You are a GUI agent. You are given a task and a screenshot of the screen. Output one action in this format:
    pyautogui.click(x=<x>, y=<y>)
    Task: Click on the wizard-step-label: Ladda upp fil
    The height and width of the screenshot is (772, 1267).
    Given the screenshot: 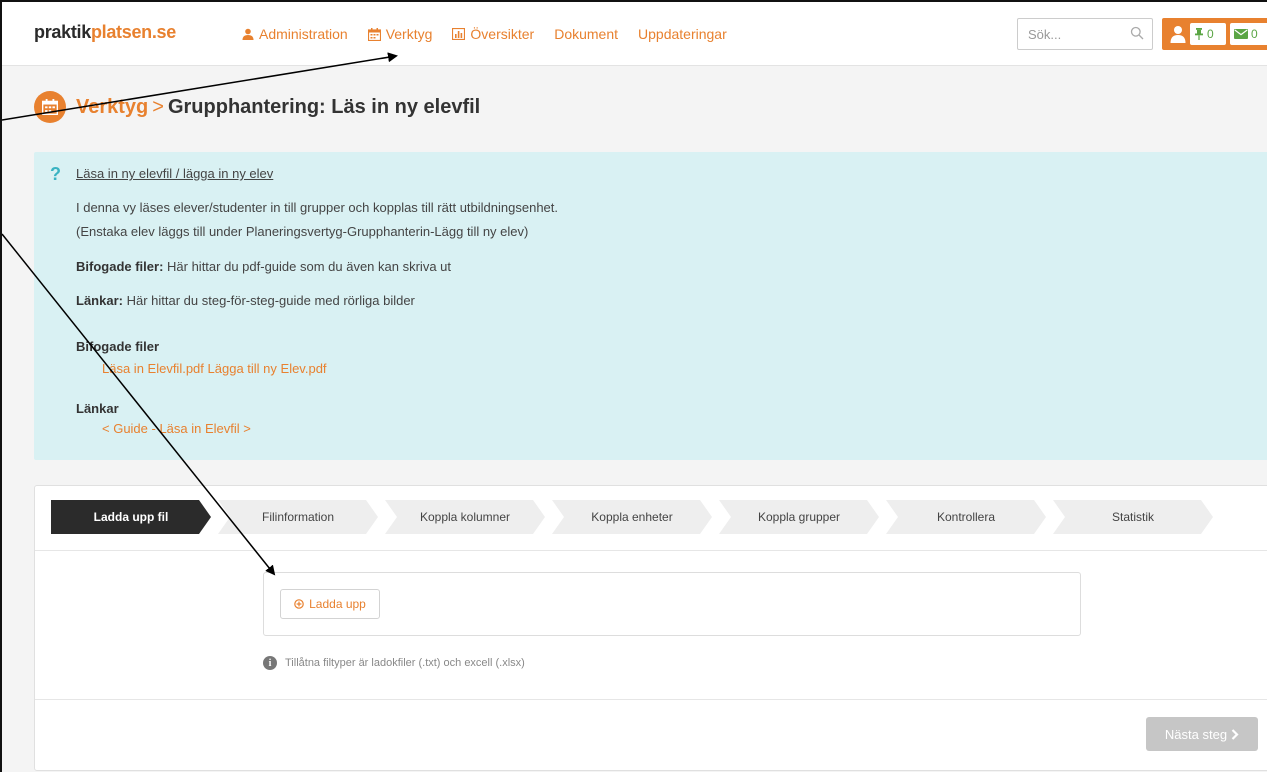 What is the action you would take?
    pyautogui.click(x=131, y=517)
    